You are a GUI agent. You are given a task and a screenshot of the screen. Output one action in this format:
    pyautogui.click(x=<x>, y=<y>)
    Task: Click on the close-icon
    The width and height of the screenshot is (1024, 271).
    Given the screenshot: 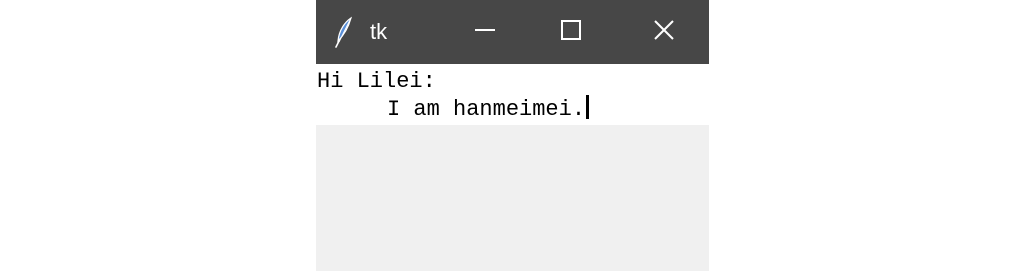 What is the action you would take?
    pyautogui.click(x=664, y=32)
    